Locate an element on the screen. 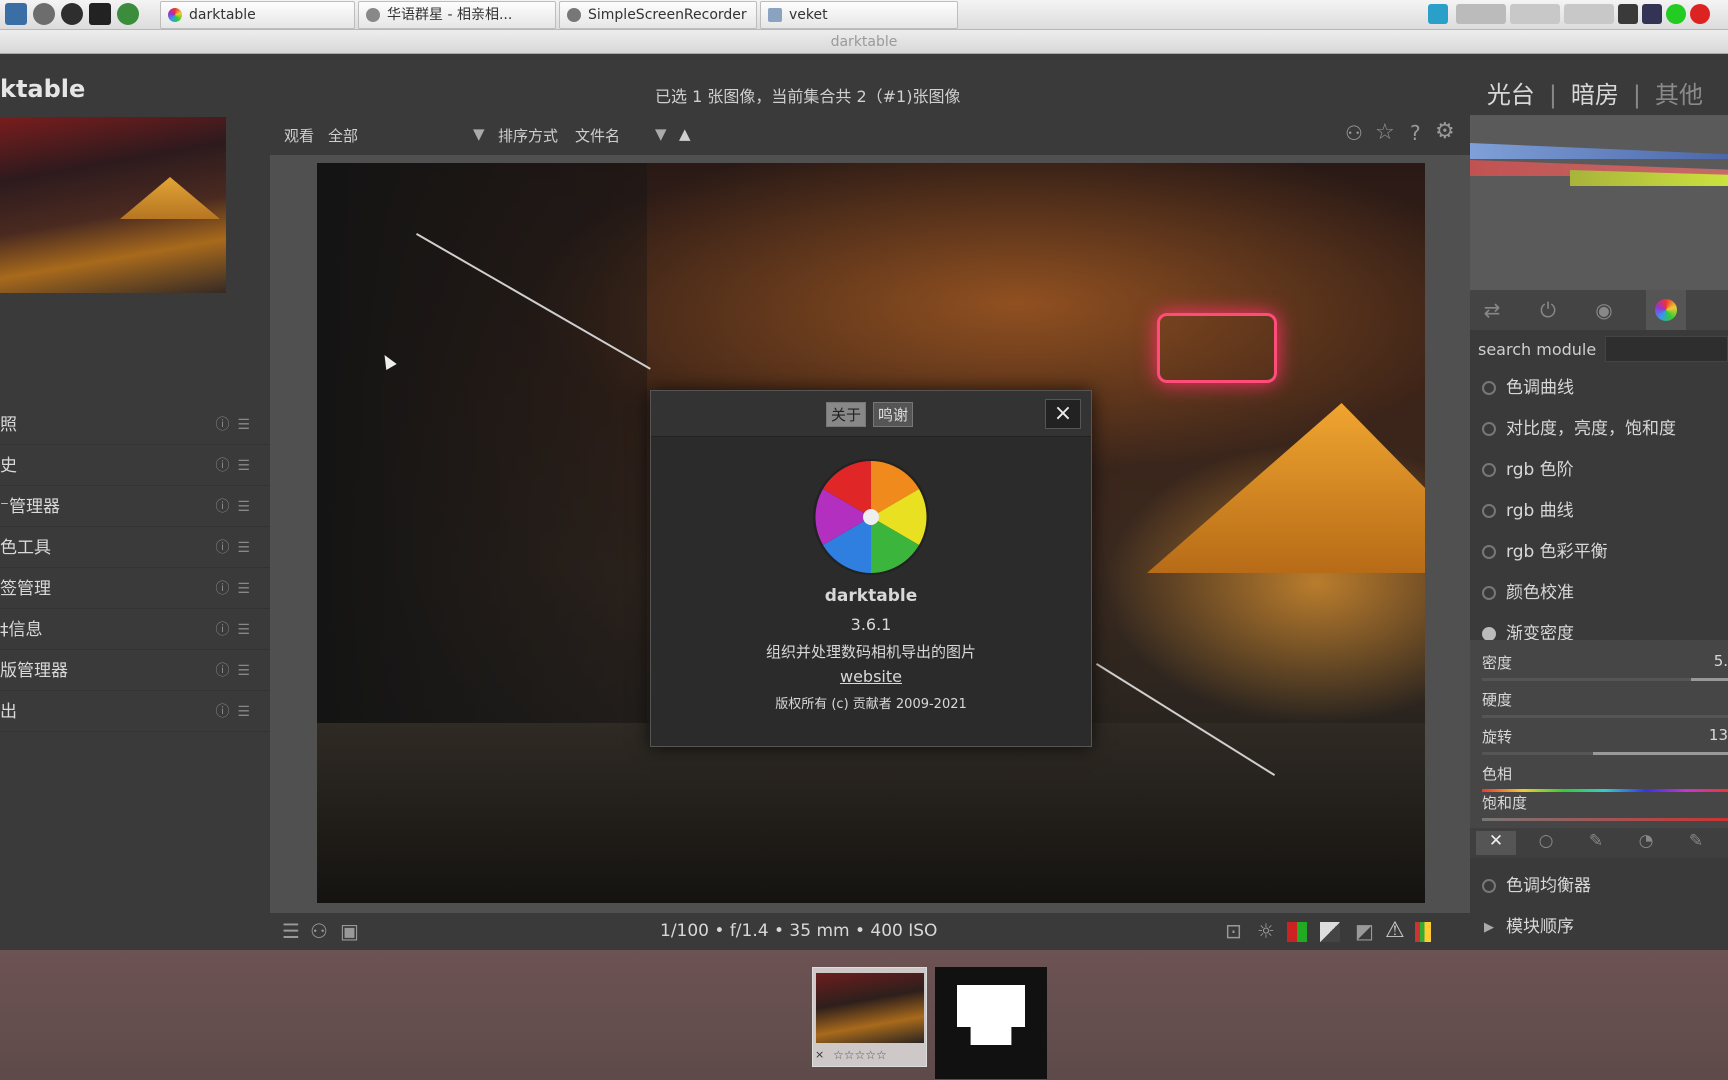 The width and height of the screenshot is (1728, 1080). navigation-thumbnail is located at coordinates (113, 205).